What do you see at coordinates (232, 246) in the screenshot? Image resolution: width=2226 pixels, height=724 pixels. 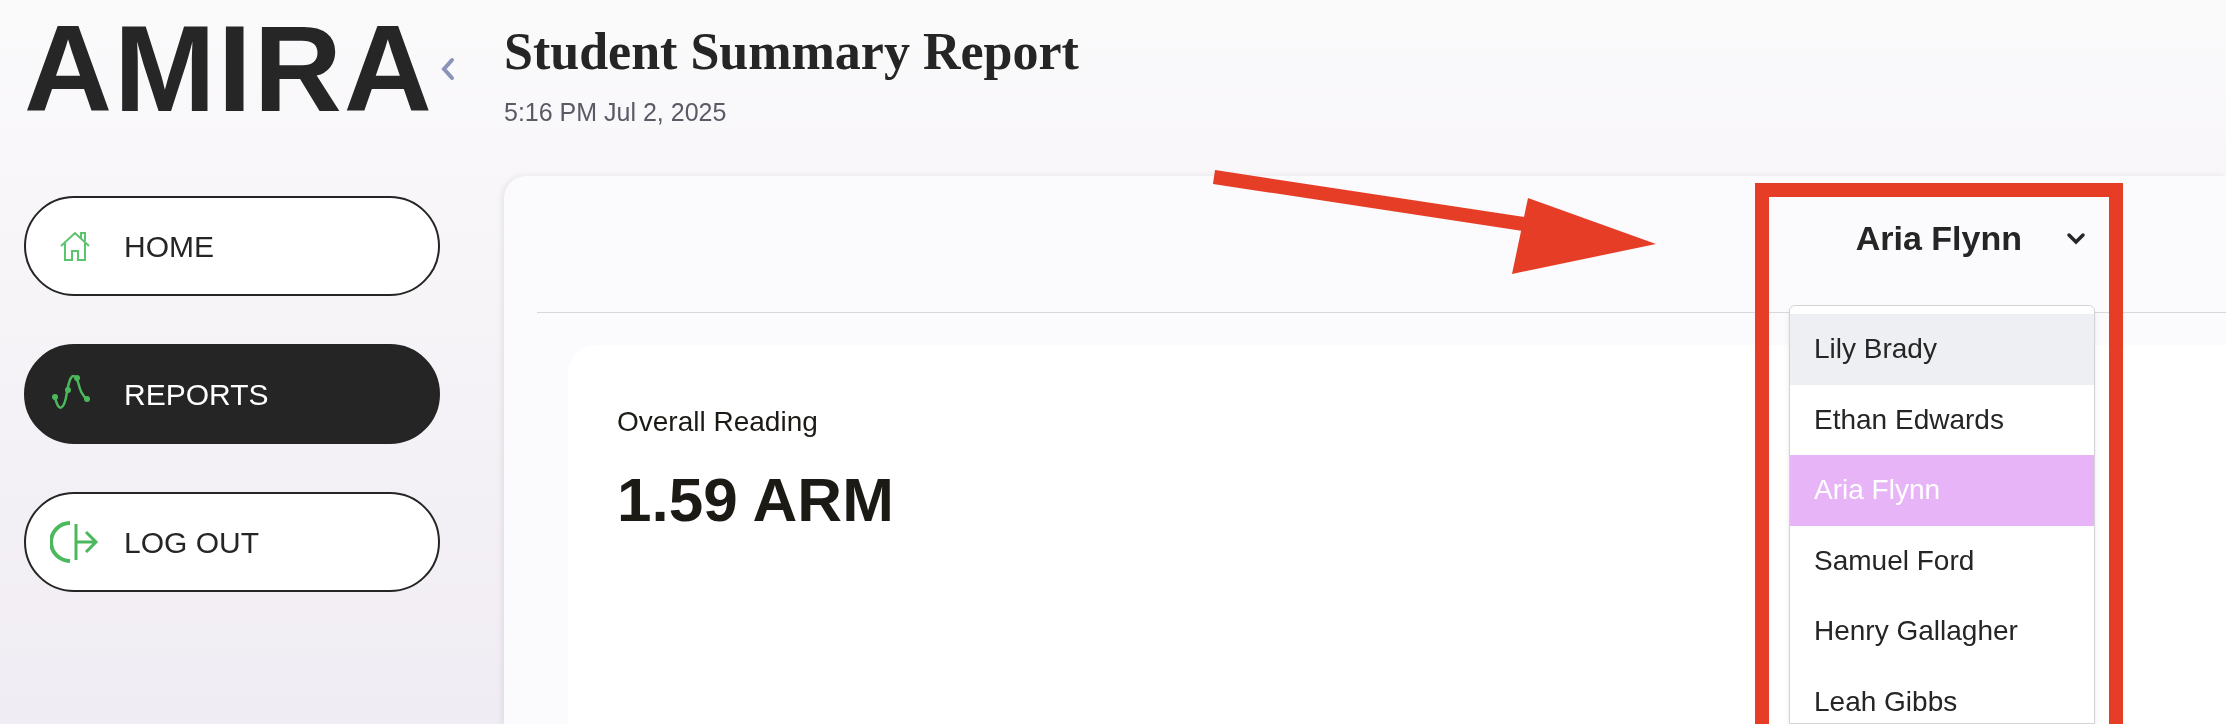 I see `nav-button: HOME` at bounding box center [232, 246].